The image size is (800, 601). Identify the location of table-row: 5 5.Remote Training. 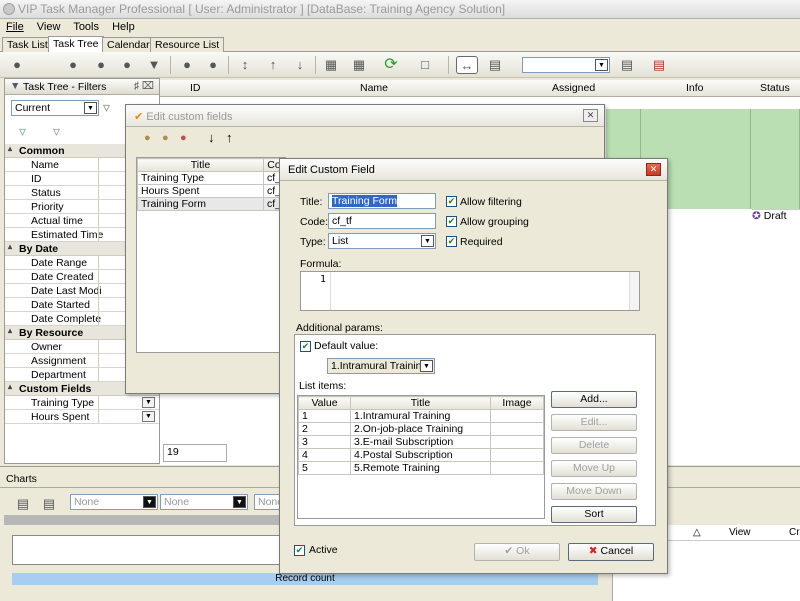
(421, 468).